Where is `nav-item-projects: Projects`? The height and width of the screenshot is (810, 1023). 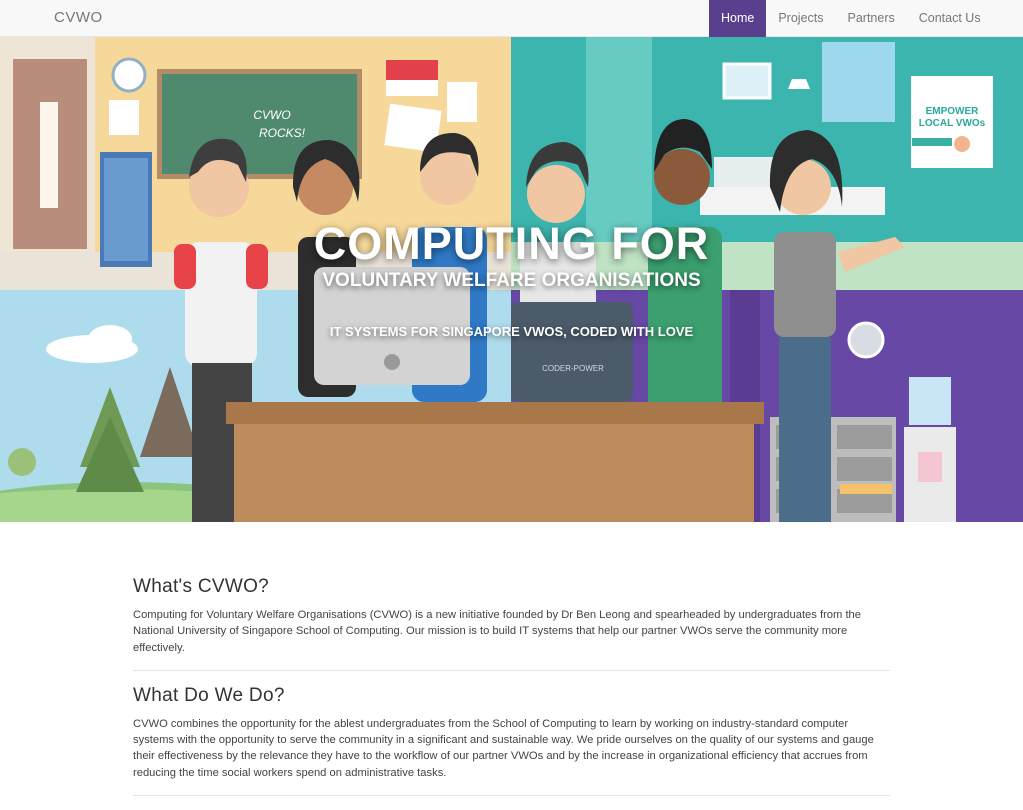 nav-item-projects: Projects is located at coordinates (800, 18).